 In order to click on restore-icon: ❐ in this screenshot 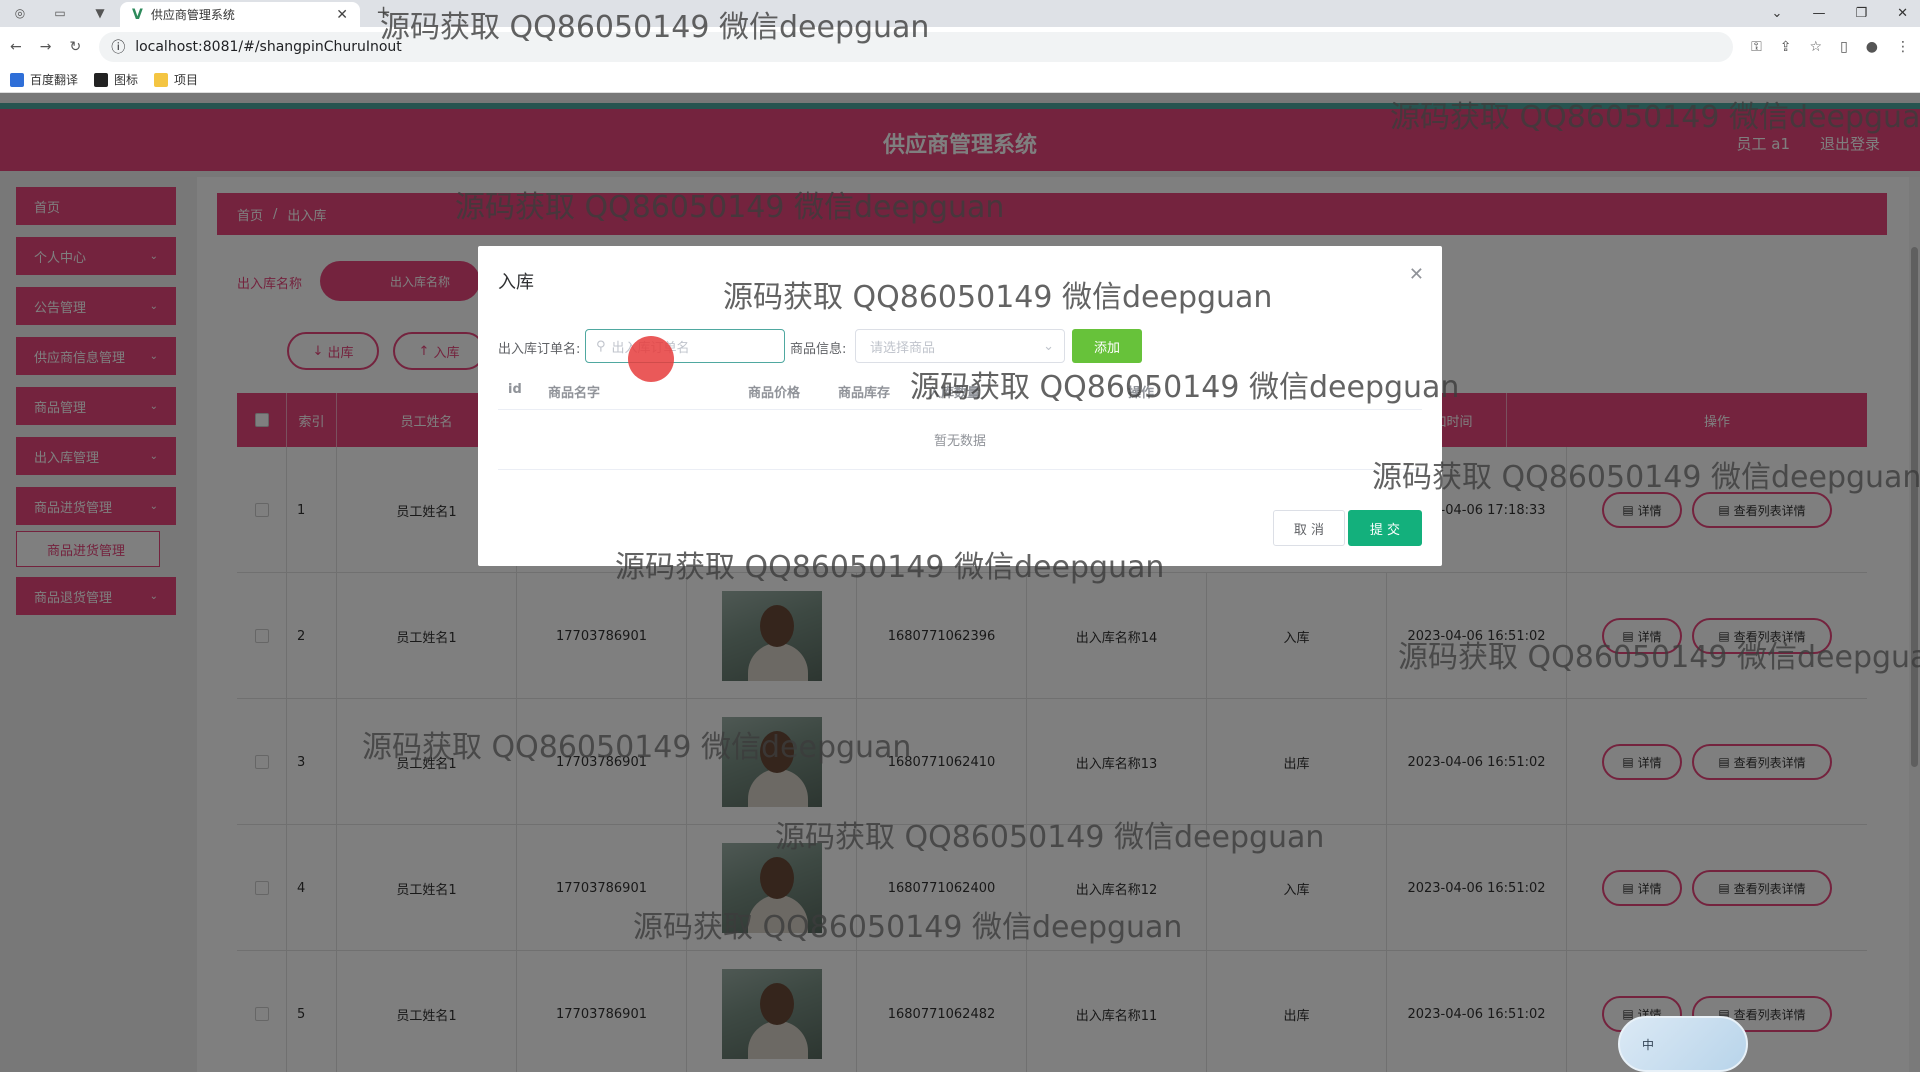, I will do `click(1861, 13)`.